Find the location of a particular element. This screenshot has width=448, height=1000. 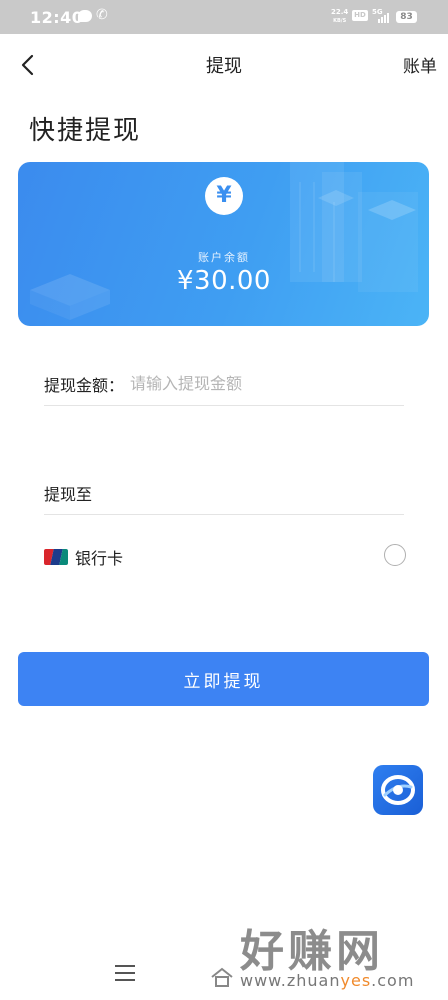

yen-icon: ¥ is located at coordinates (224, 196).